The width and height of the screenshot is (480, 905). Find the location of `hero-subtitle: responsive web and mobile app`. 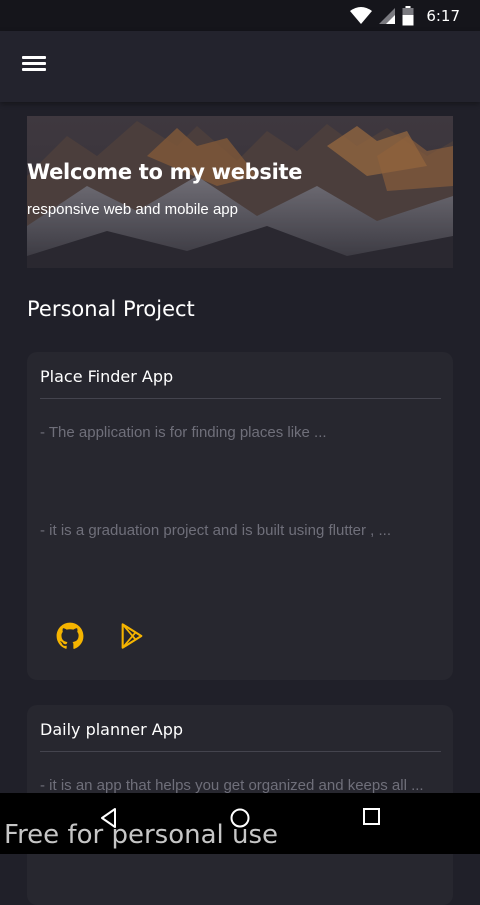

hero-subtitle: responsive web and mobile app is located at coordinates (132, 209).